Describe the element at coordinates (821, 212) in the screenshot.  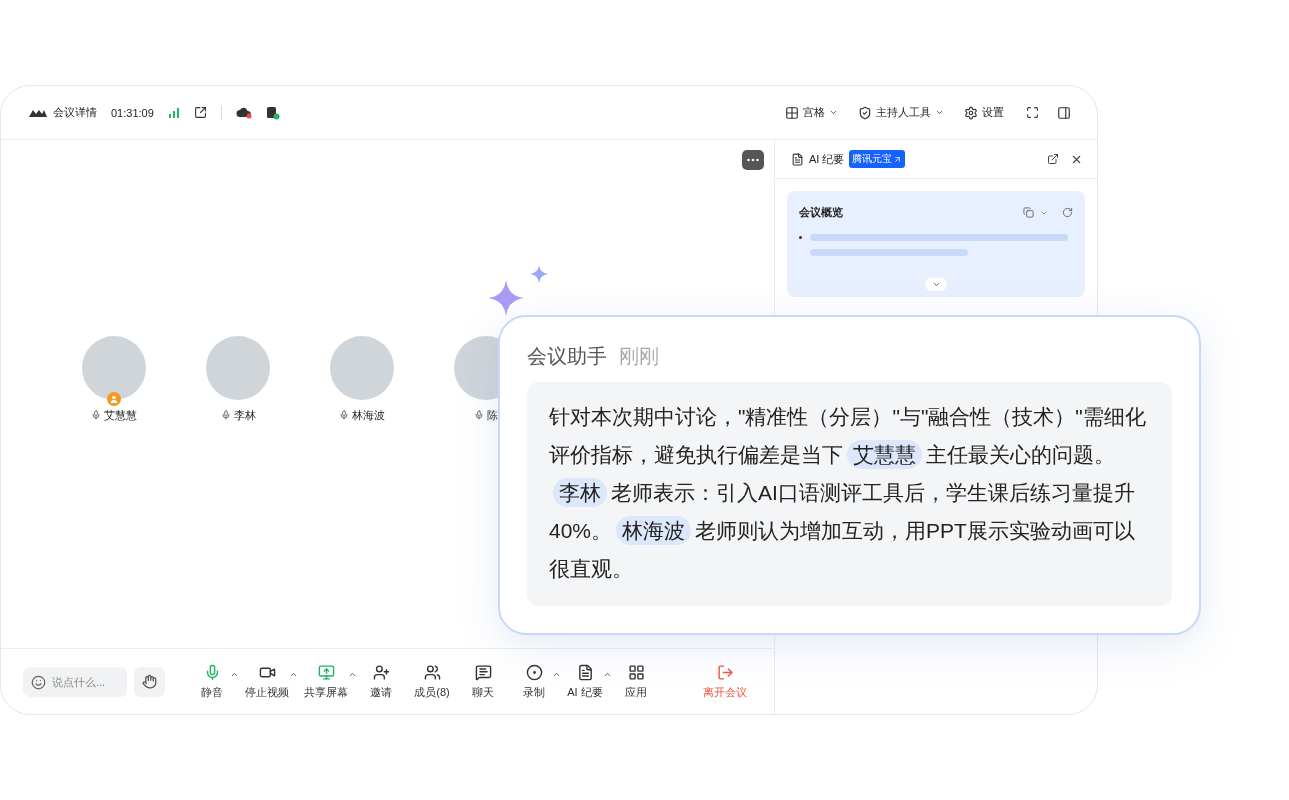
I see `card-title: 会议概览` at that location.